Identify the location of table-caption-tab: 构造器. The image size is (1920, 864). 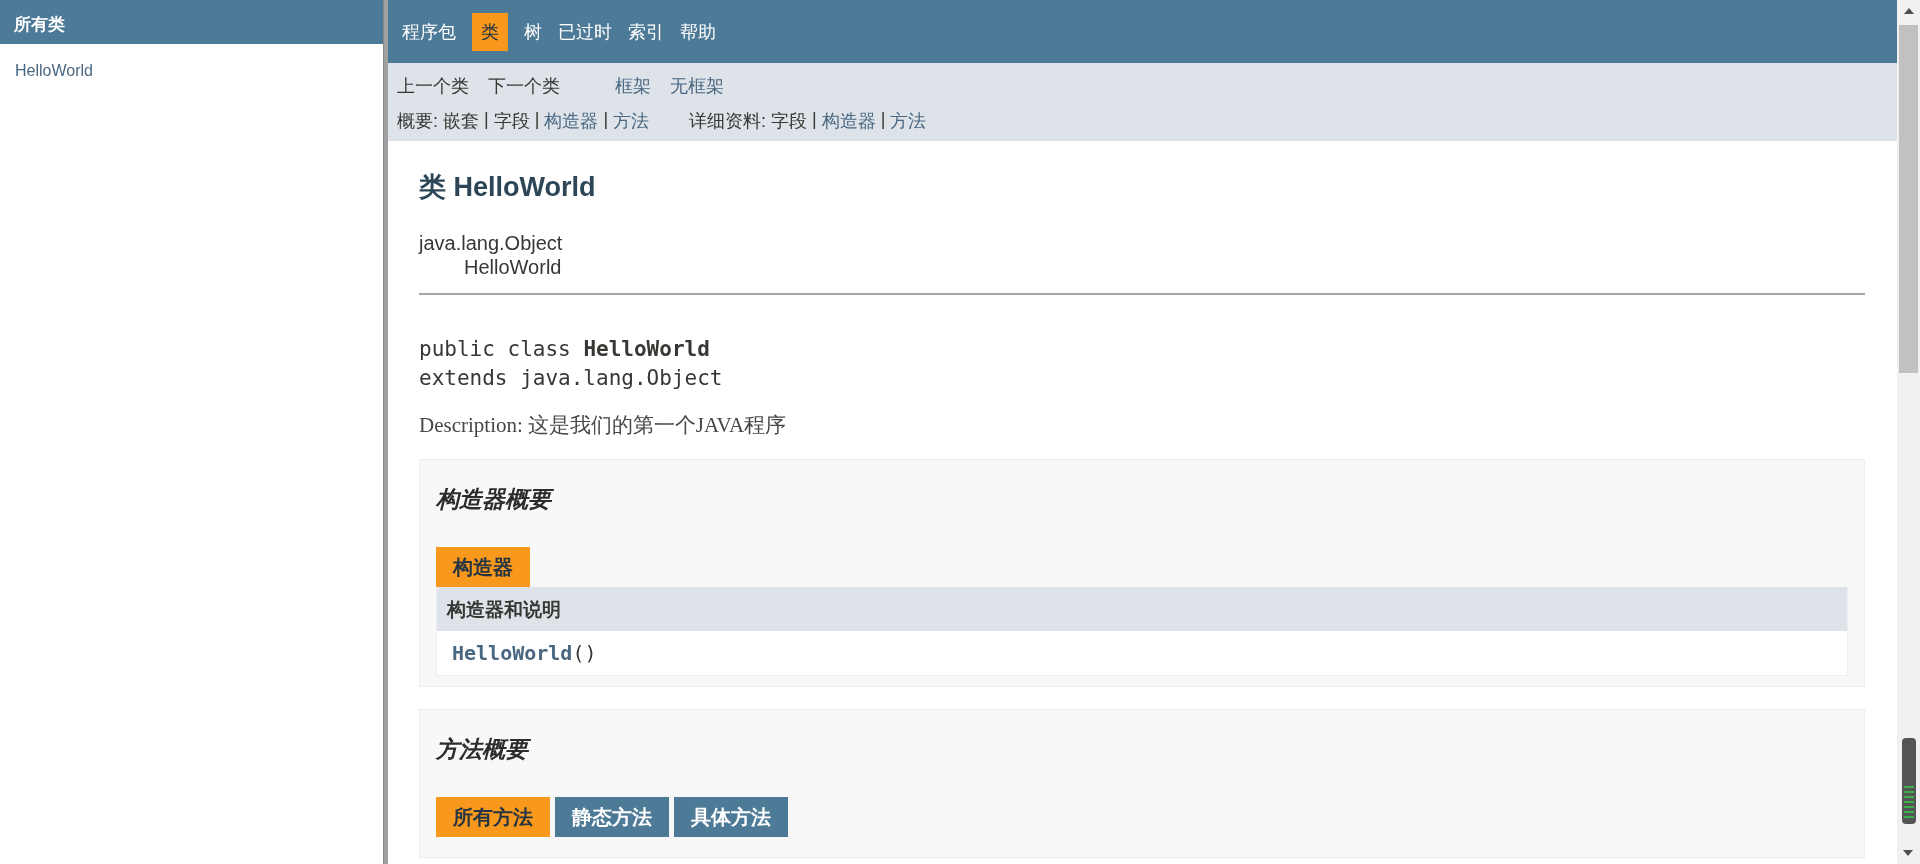
(483, 567).